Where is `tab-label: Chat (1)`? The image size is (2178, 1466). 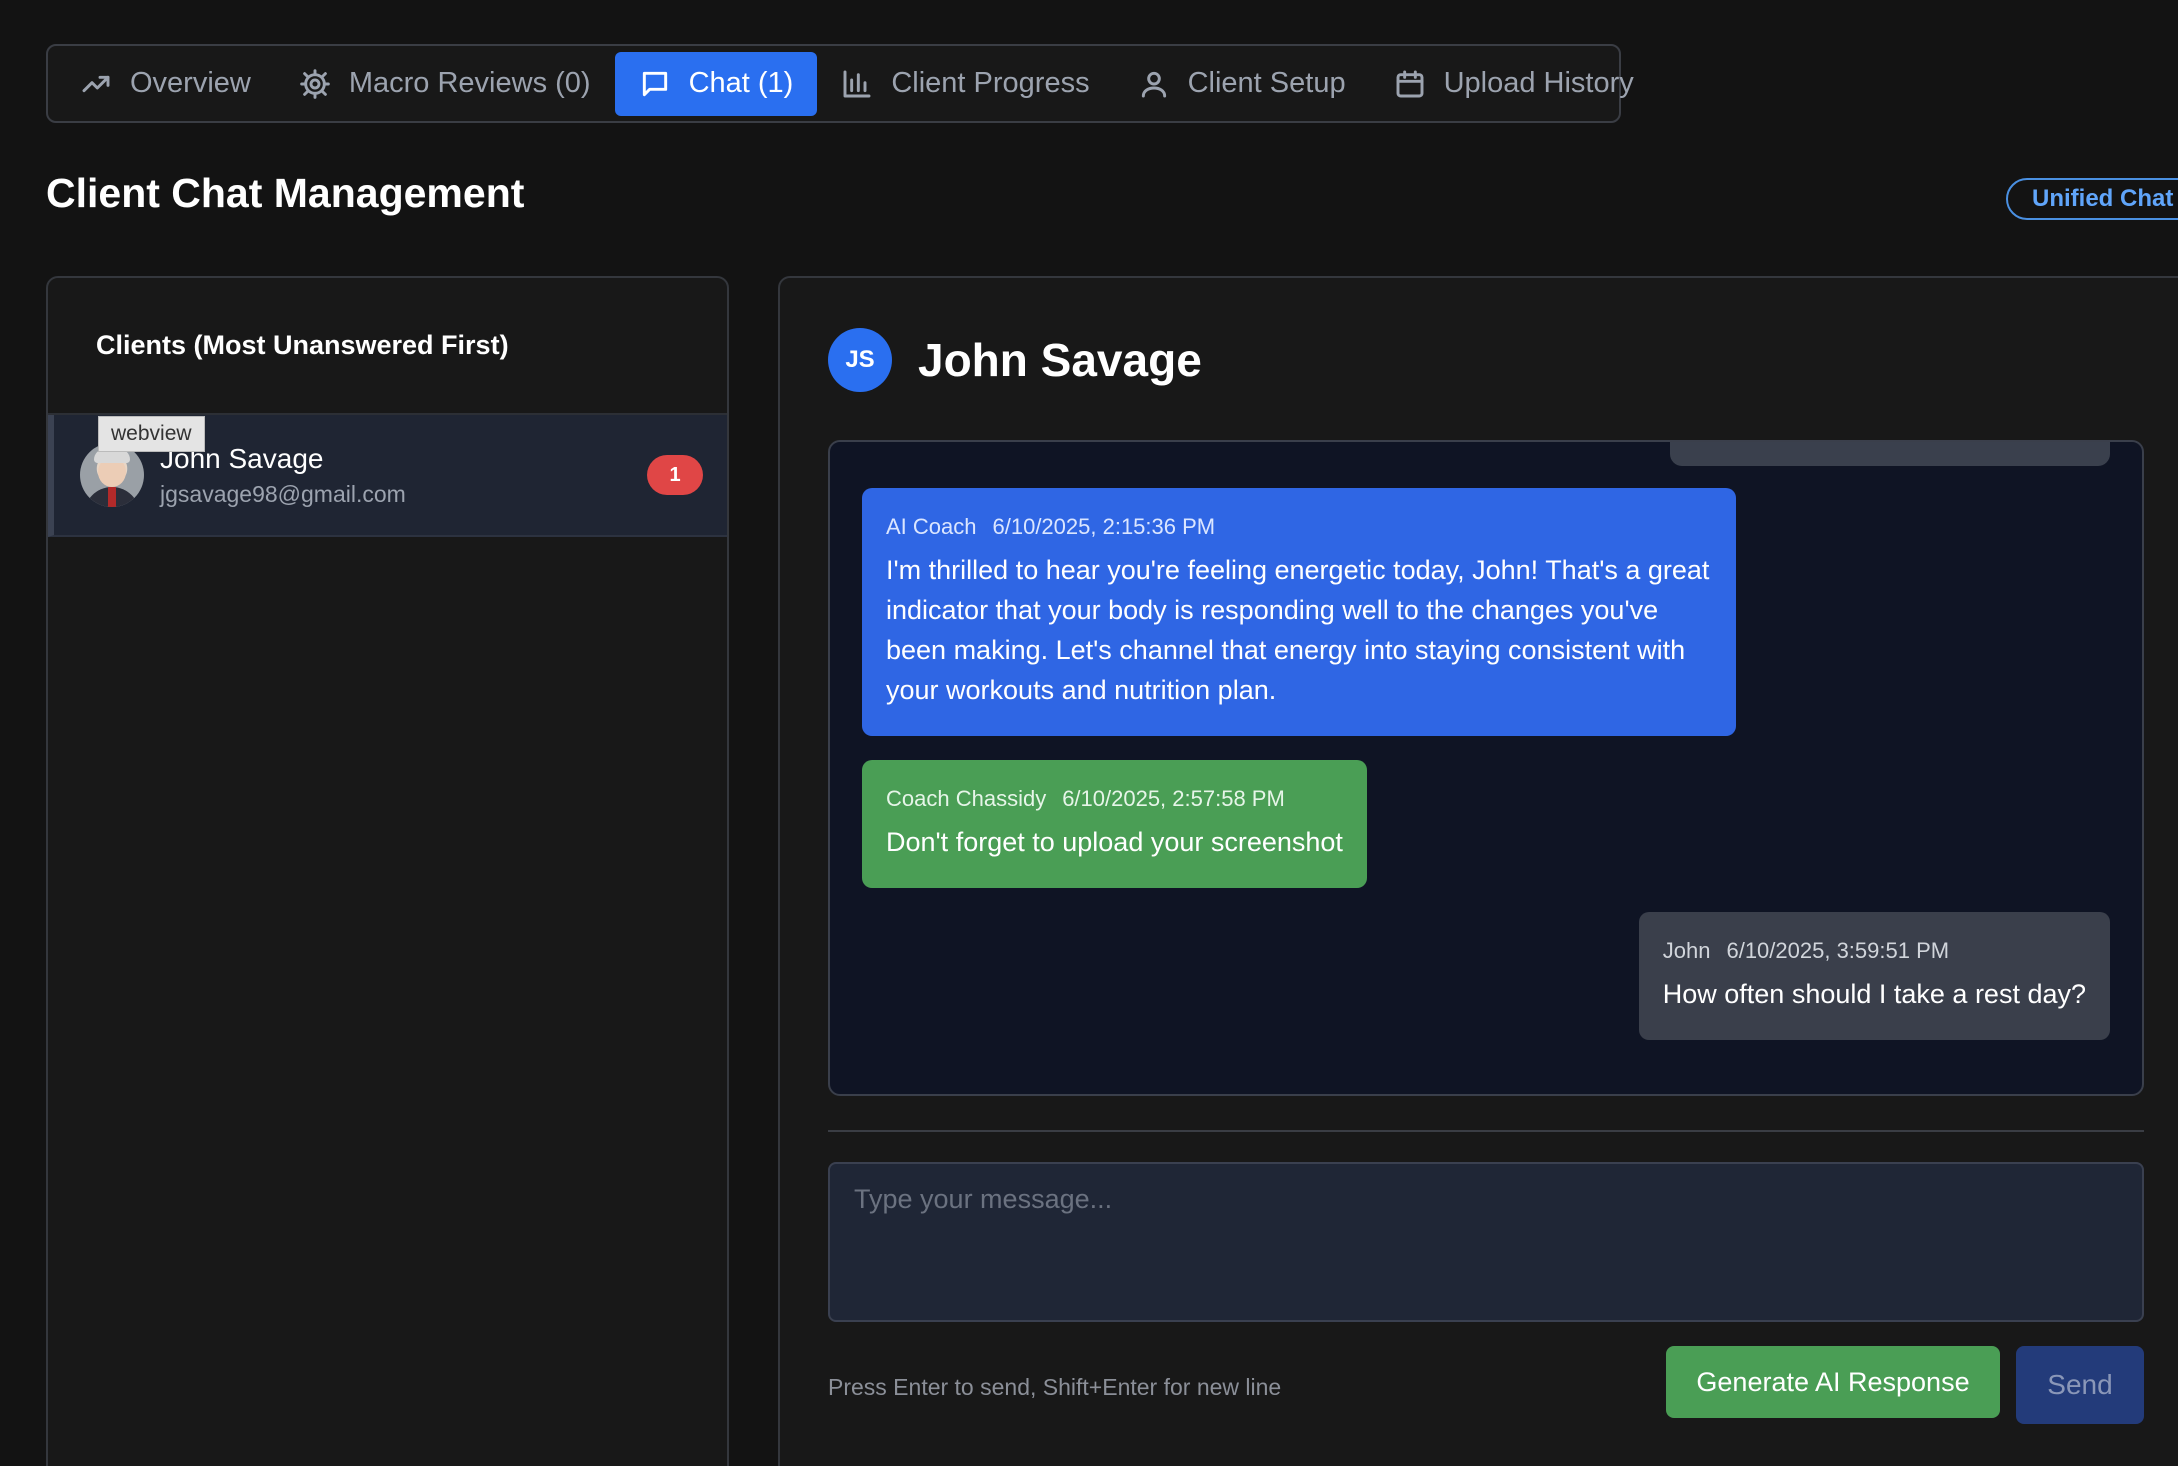 tab-label: Chat (1) is located at coordinates (741, 83).